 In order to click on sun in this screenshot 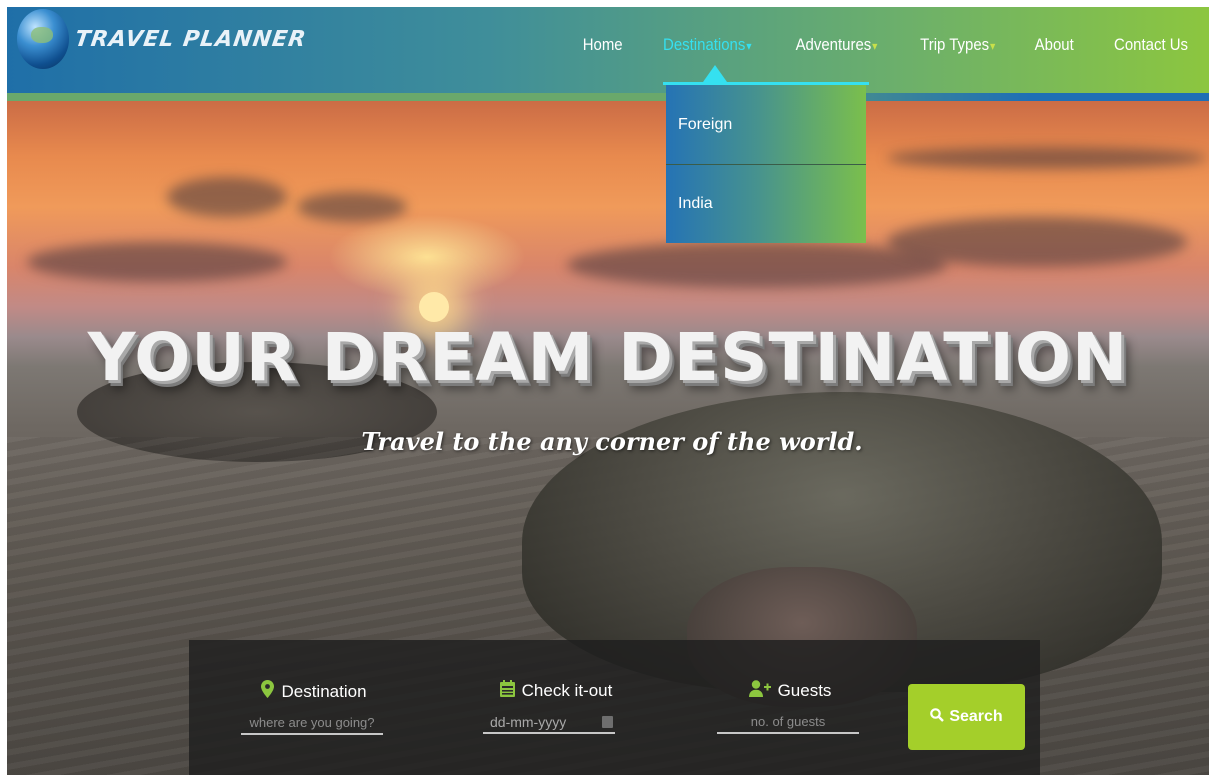, I will do `click(434, 307)`.